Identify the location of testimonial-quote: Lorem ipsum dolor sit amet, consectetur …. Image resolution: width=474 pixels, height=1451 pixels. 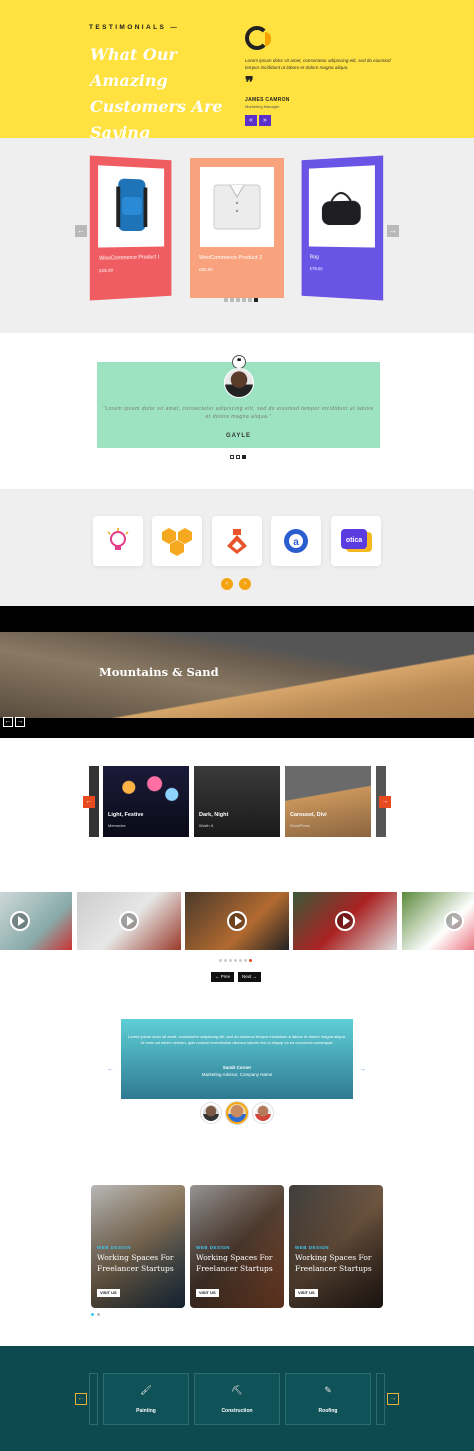
(318, 64).